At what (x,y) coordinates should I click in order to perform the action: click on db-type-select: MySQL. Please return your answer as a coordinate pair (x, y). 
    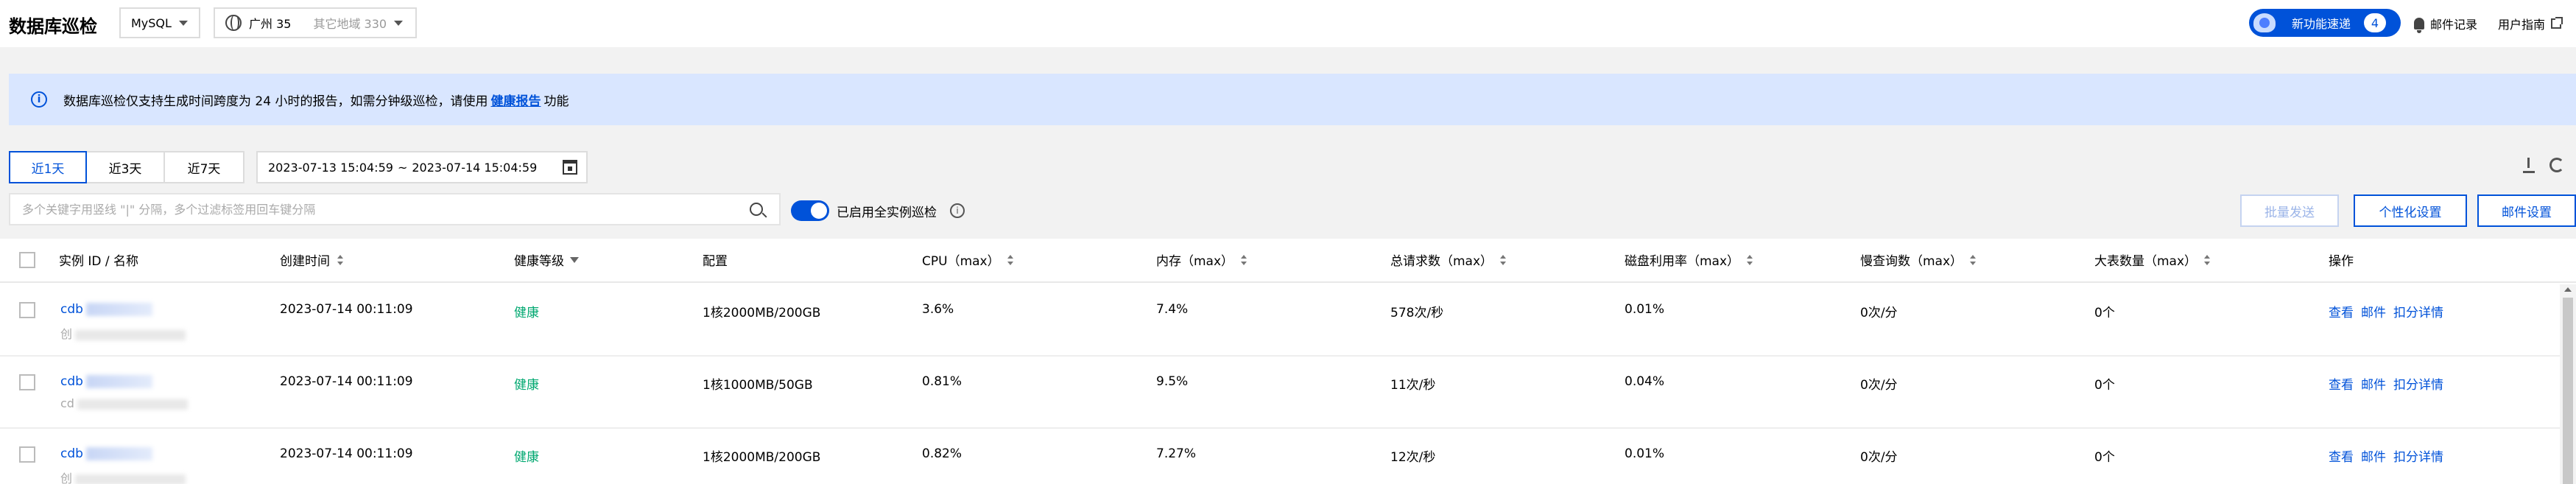
    Looking at the image, I should click on (159, 22).